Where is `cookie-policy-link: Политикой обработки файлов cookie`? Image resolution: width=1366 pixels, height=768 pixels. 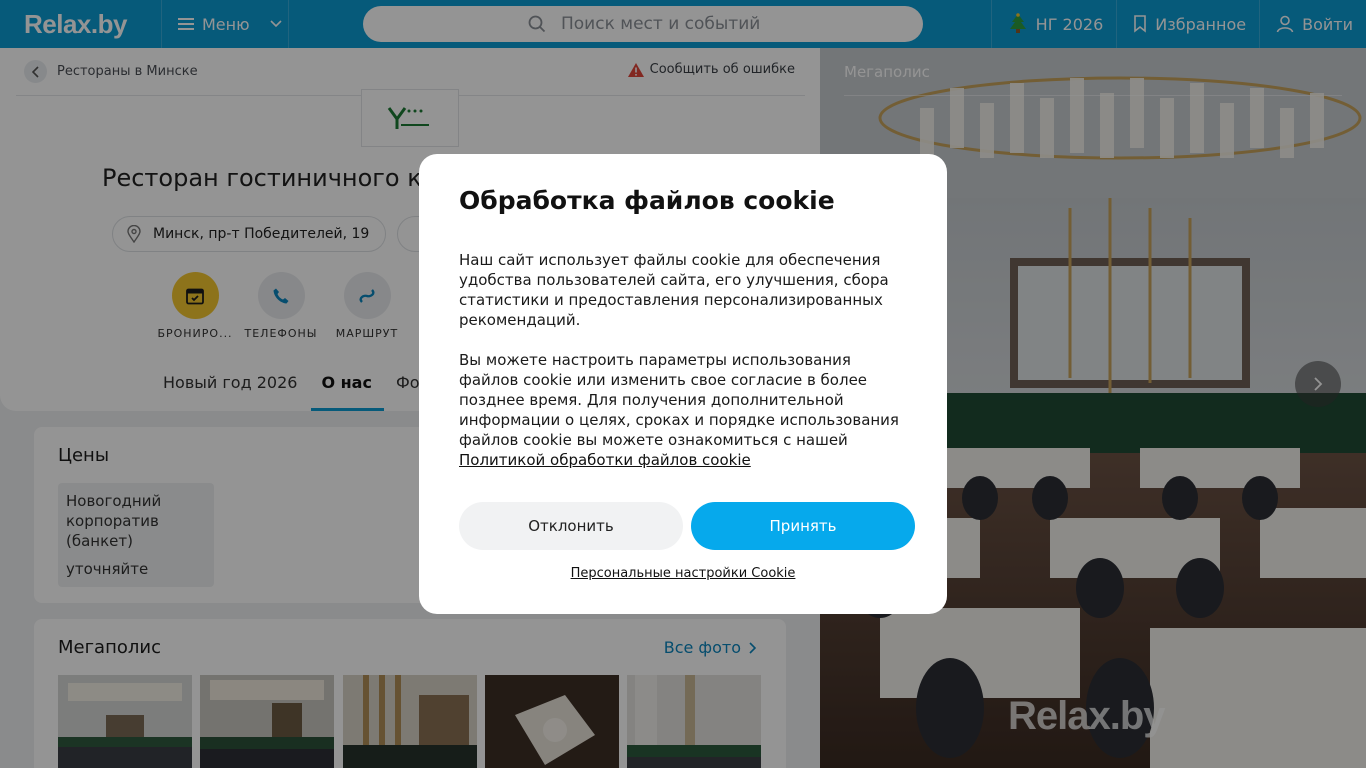 cookie-policy-link: Политикой обработки файлов cookie is located at coordinates (605, 460).